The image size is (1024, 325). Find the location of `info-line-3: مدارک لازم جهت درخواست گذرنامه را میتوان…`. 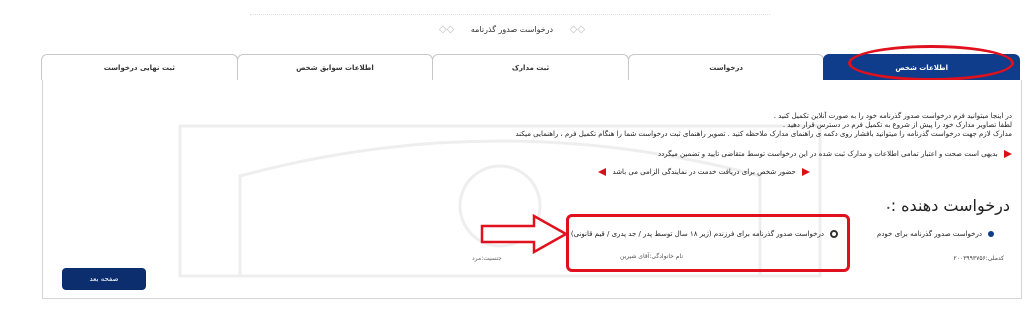

info-line-3: مدارک لازم جهت درخواست گذرنامه را میتوان… is located at coordinates (763, 134).